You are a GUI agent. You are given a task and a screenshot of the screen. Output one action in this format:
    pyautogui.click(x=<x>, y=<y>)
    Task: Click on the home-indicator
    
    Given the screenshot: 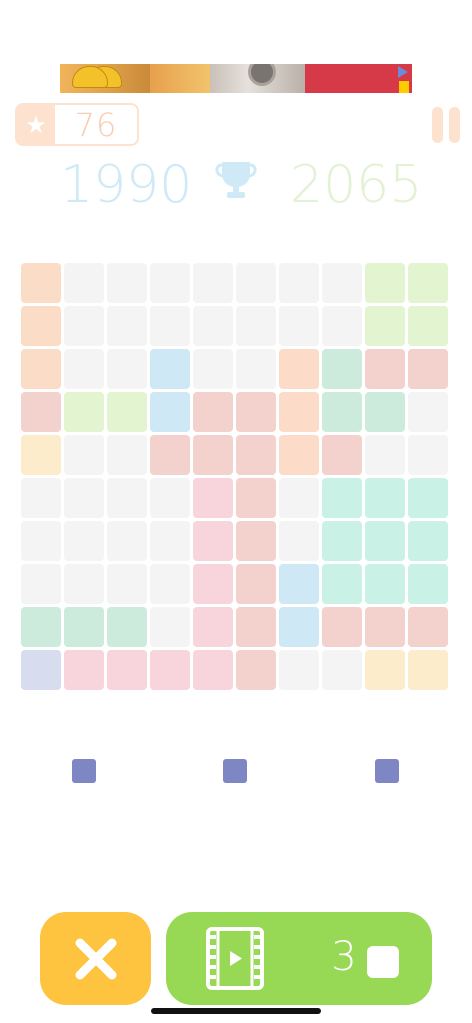 What is the action you would take?
    pyautogui.click(x=236, y=1011)
    